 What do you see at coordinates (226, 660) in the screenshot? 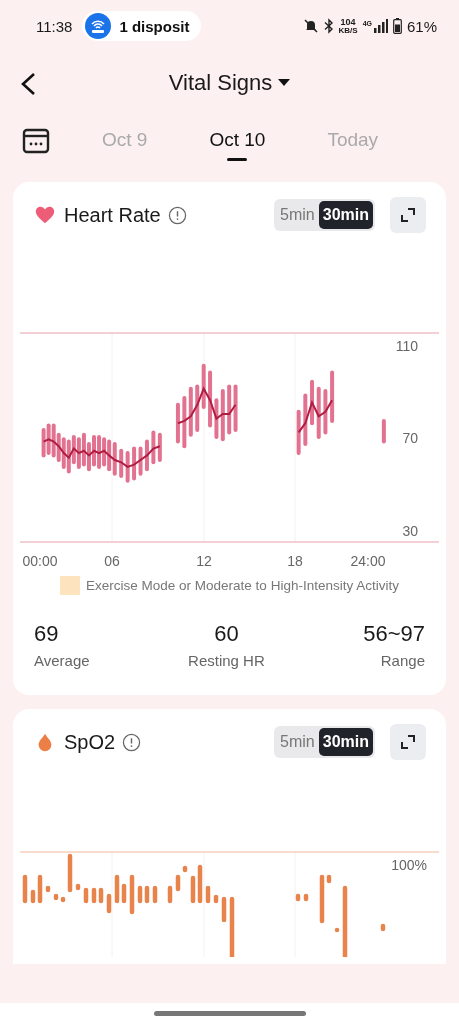
I see `stat-label: Resting HR` at bounding box center [226, 660].